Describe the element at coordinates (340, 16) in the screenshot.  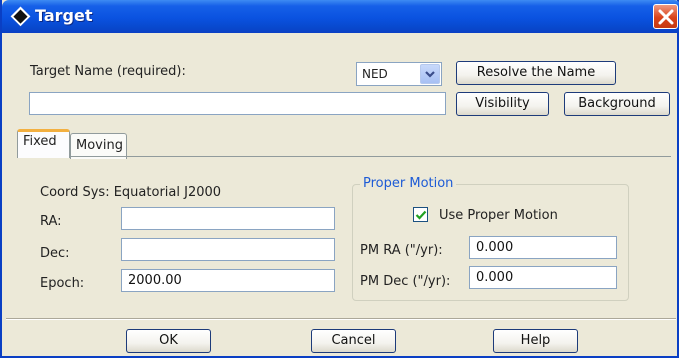
I see `title-bar: Target` at that location.